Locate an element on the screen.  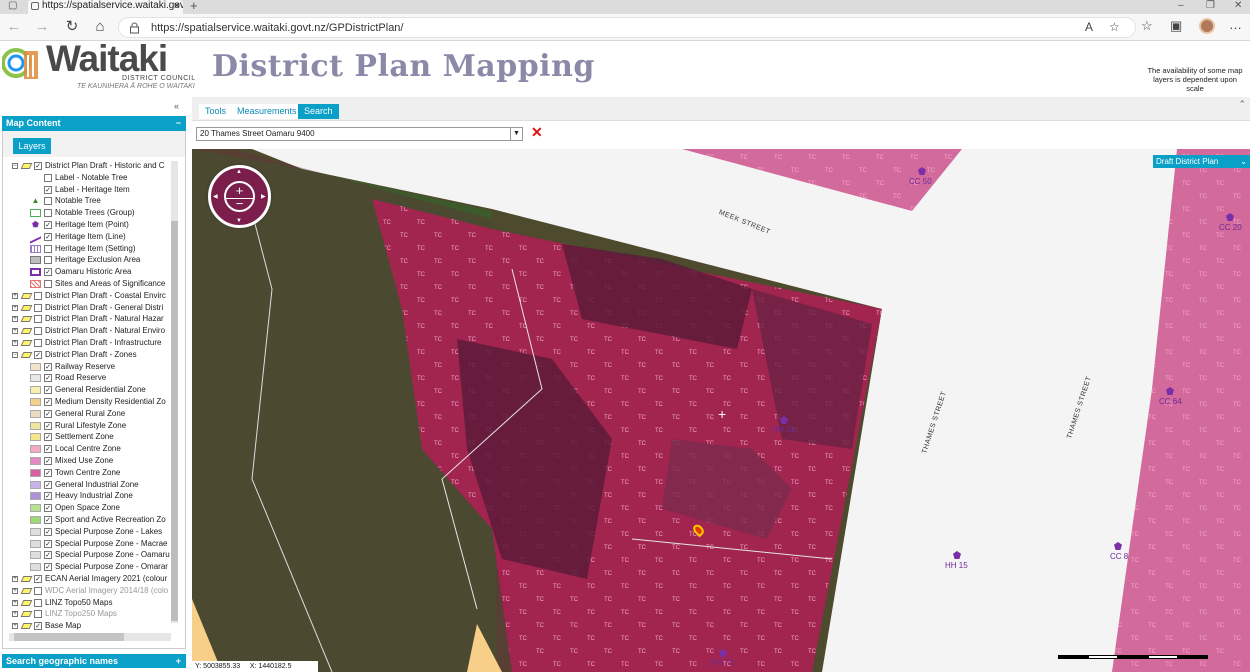
pan-right-icon: ▶ is located at coordinates (263, 197).